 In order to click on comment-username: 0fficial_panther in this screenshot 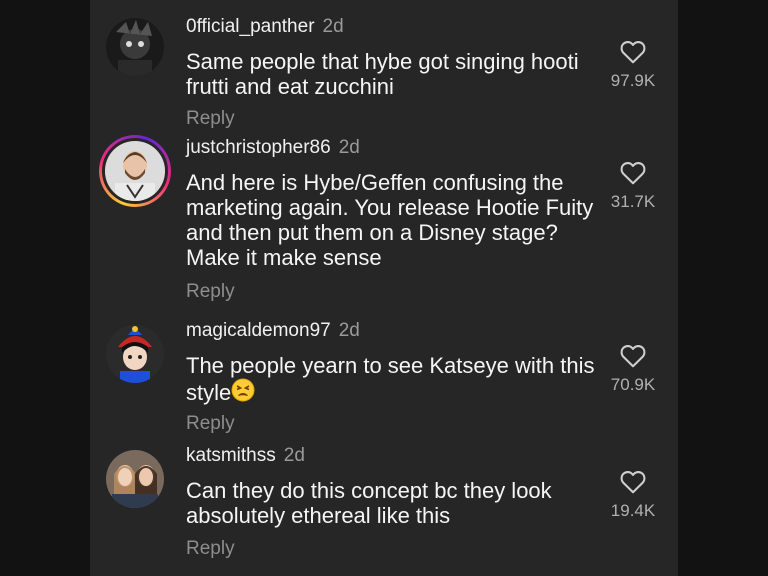, I will do `click(250, 26)`.